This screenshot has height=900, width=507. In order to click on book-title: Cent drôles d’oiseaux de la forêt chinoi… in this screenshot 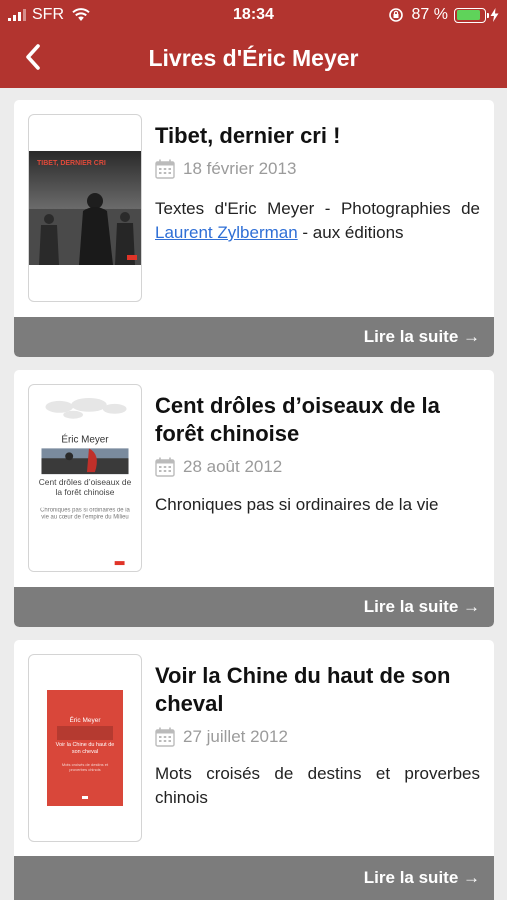, I will do `click(320, 420)`.